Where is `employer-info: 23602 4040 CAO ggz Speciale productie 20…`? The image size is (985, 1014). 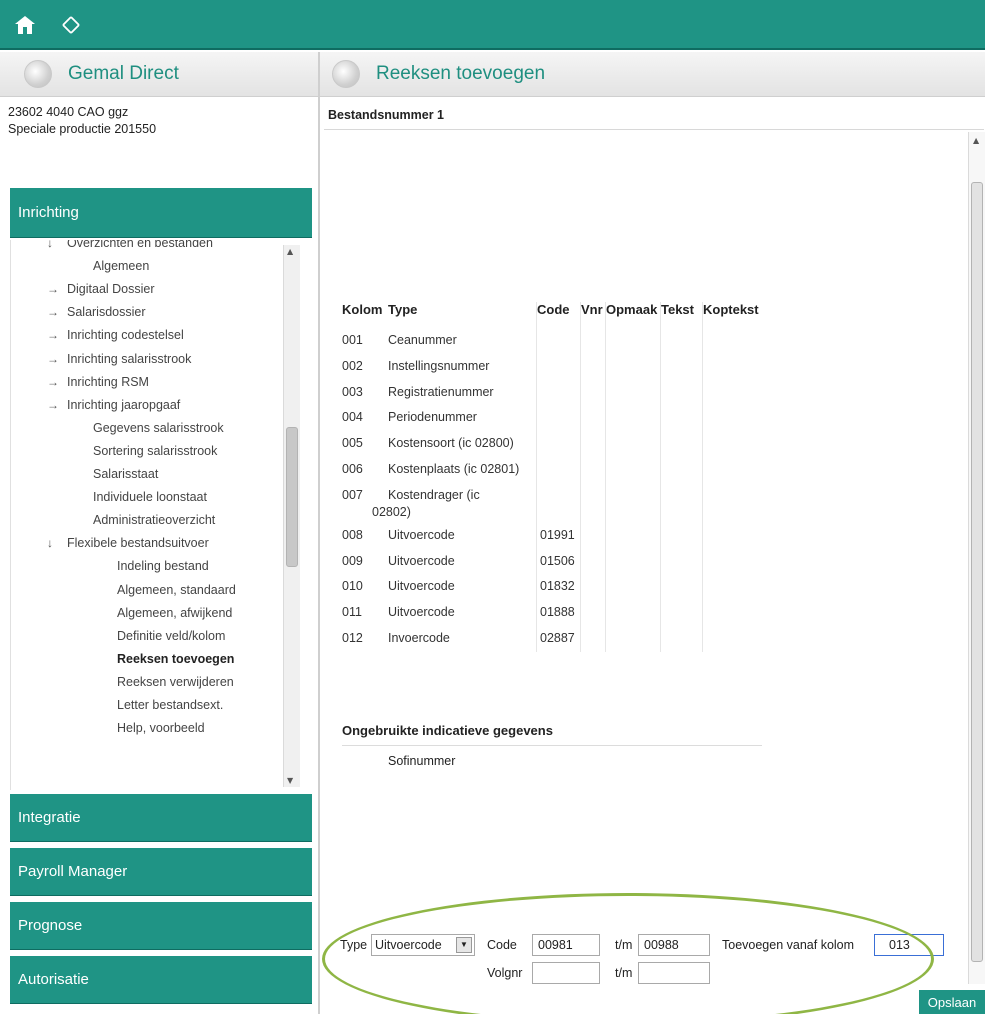 employer-info: 23602 4040 CAO ggz Speciale productie 20… is located at coordinates (82, 121).